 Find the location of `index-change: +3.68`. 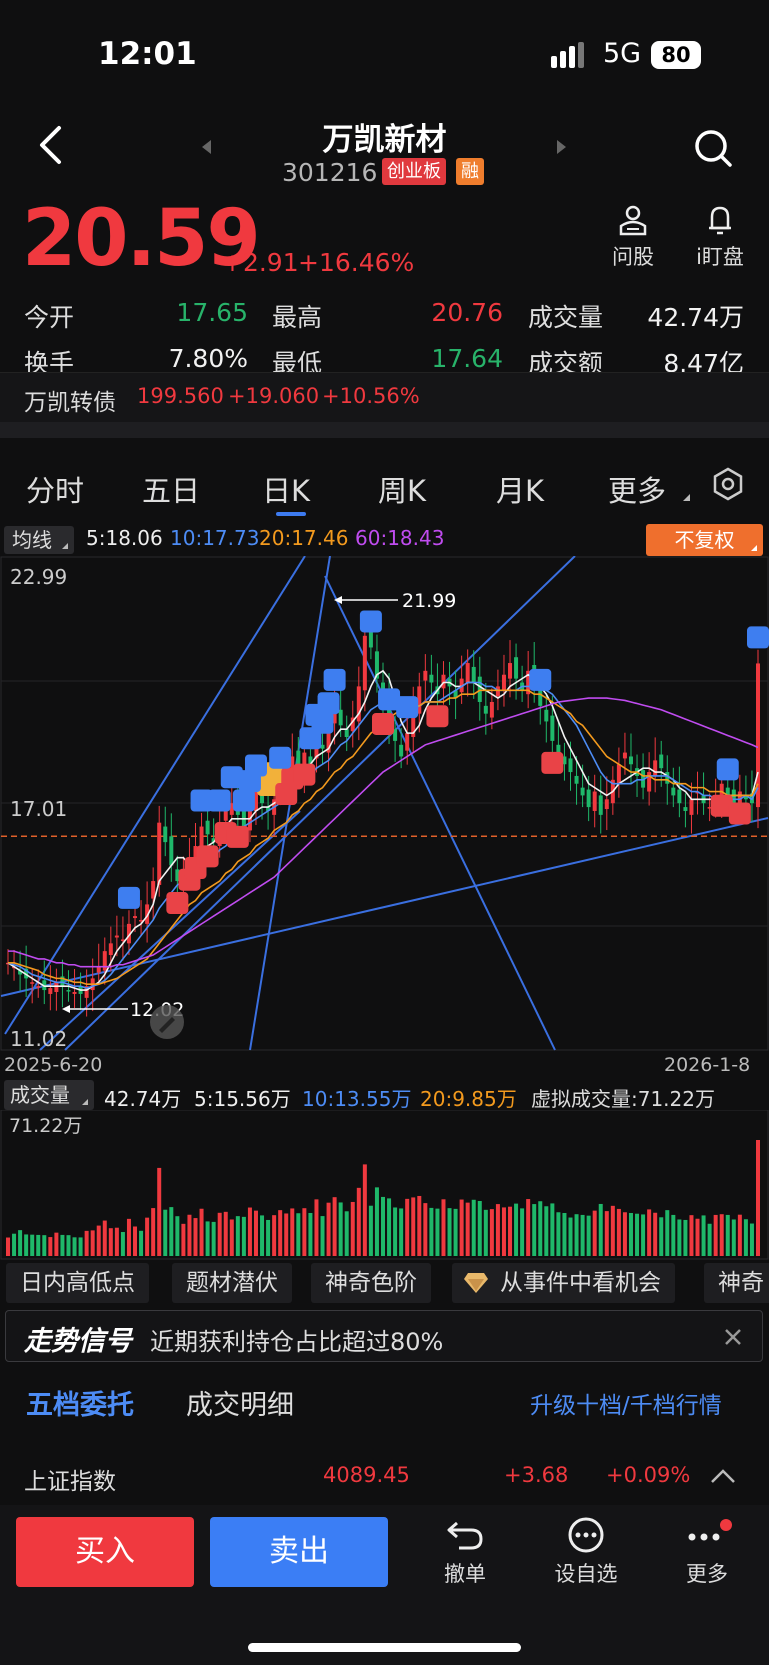

index-change: +3.68 is located at coordinates (536, 1475).